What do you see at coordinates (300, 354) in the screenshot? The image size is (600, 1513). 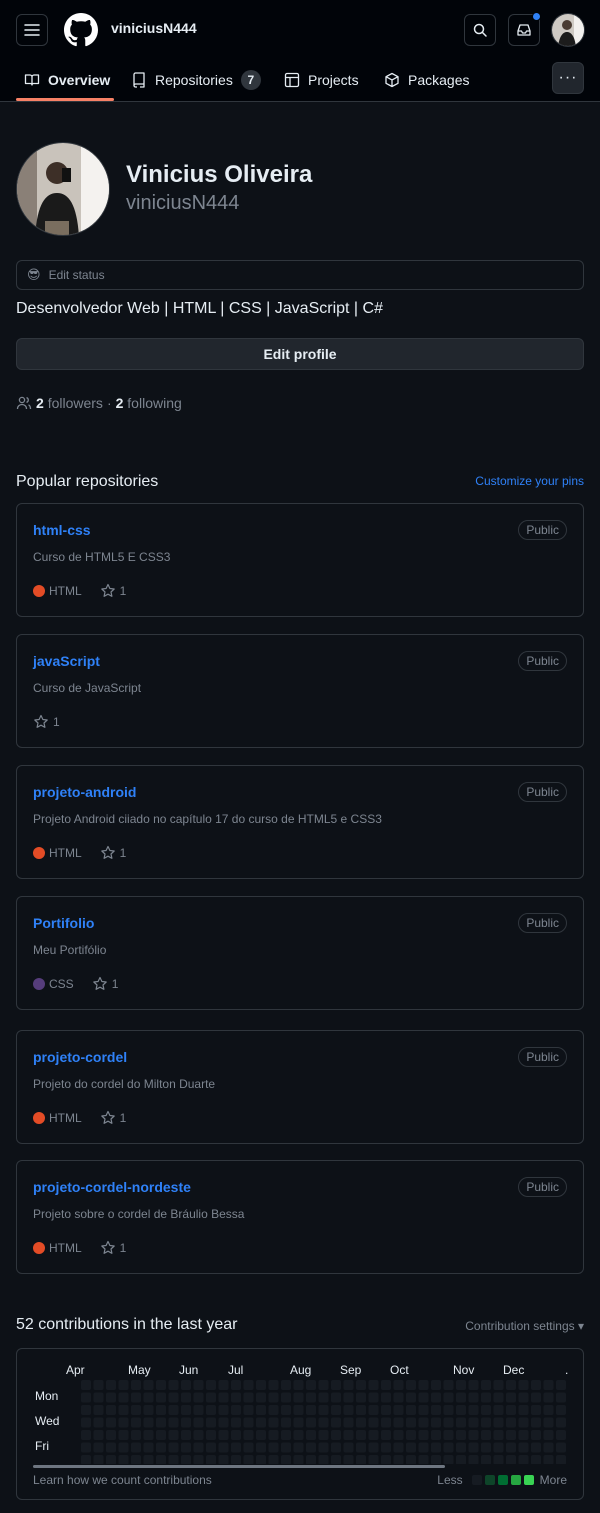 I see `edit-profile-button: Edit profile` at bounding box center [300, 354].